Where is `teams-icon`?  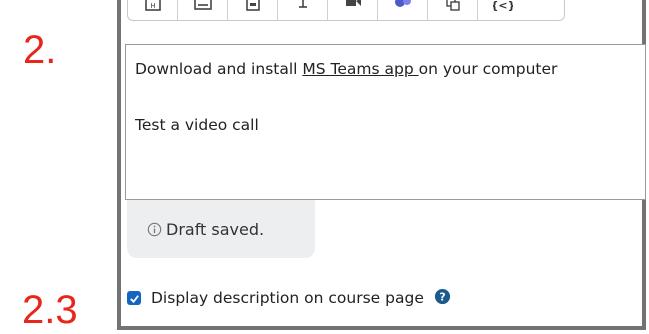 teams-icon is located at coordinates (403, 10).